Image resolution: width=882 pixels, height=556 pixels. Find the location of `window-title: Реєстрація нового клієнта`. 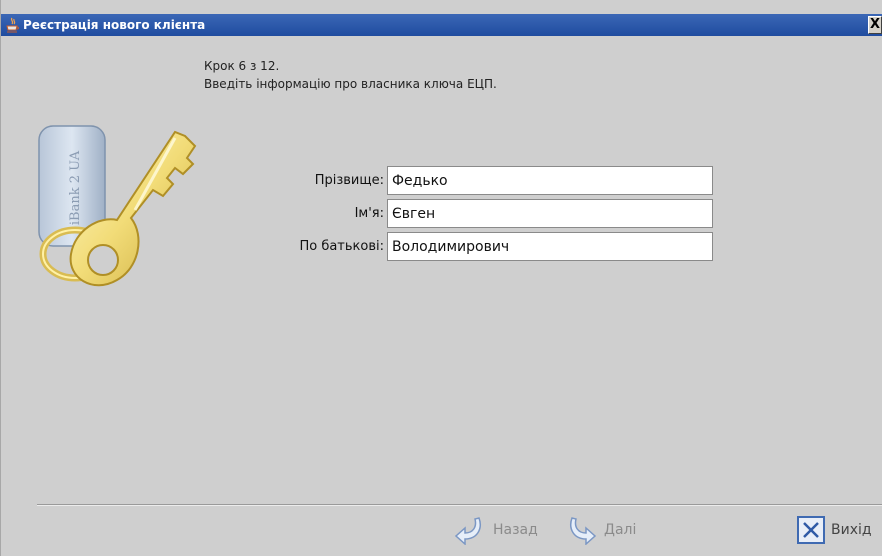

window-title: Реєстрація нового клієнта is located at coordinates (114, 25).